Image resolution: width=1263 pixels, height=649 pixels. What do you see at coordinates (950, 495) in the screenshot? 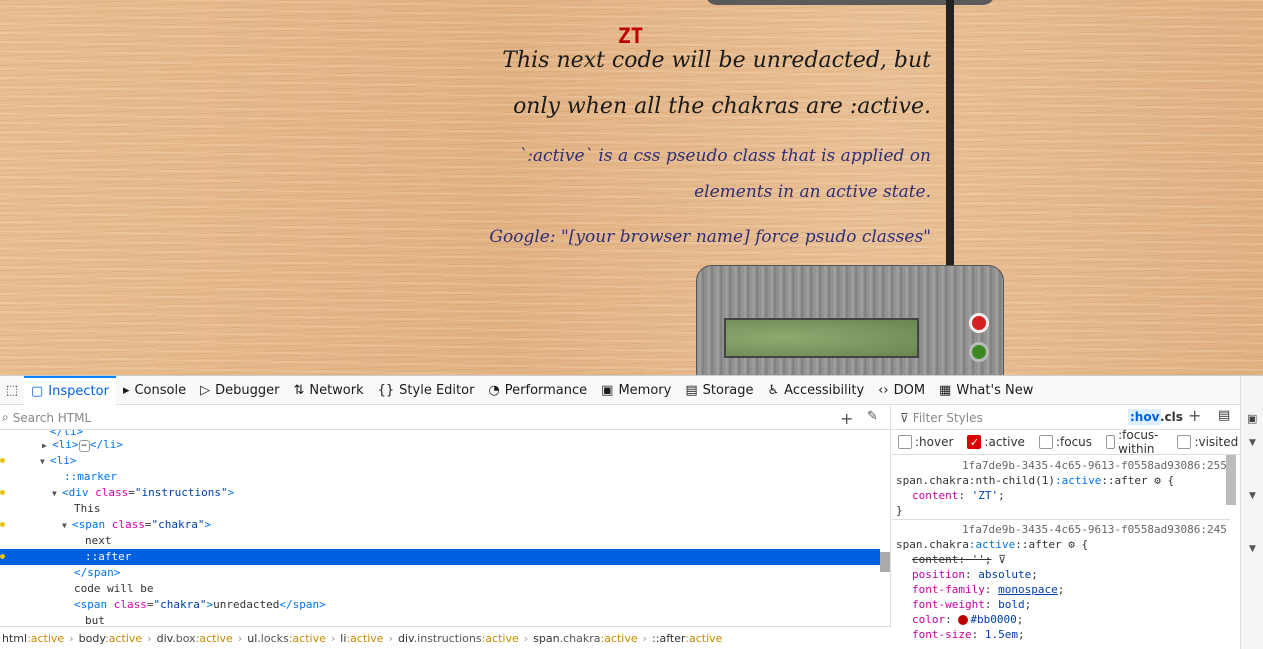
I see `declaration: content: 'ZT';` at bounding box center [950, 495].